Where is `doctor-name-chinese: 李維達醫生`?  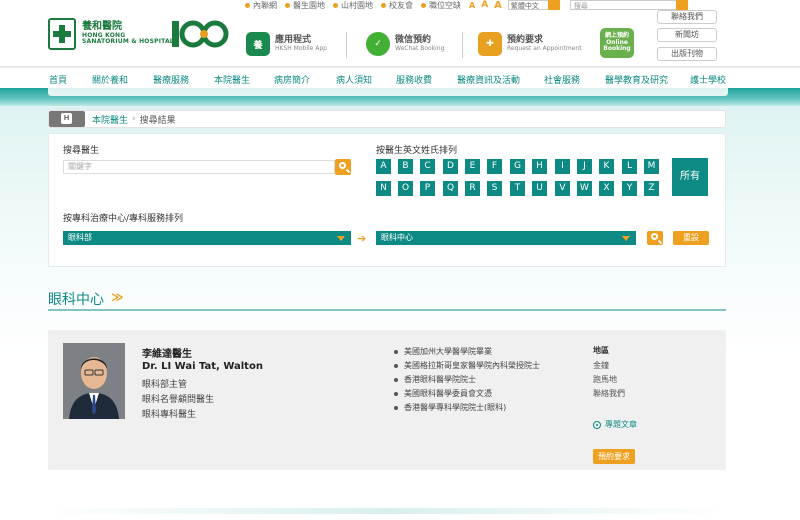 doctor-name-chinese: 李維達醫生 is located at coordinates (167, 352).